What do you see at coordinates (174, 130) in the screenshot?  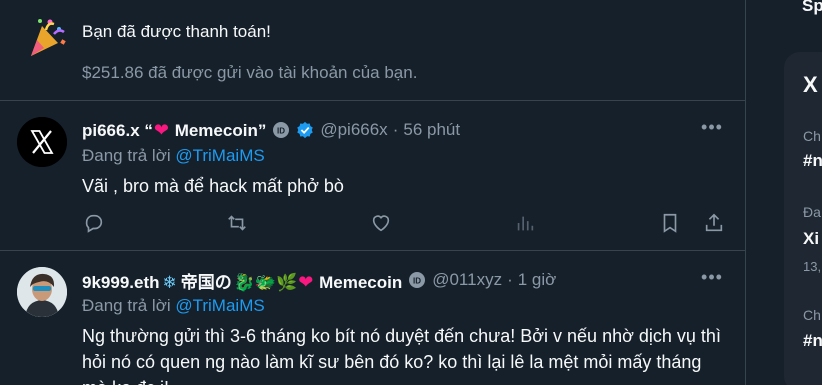 I see `display-name: pi666.x “❤ Memecoin”` at bounding box center [174, 130].